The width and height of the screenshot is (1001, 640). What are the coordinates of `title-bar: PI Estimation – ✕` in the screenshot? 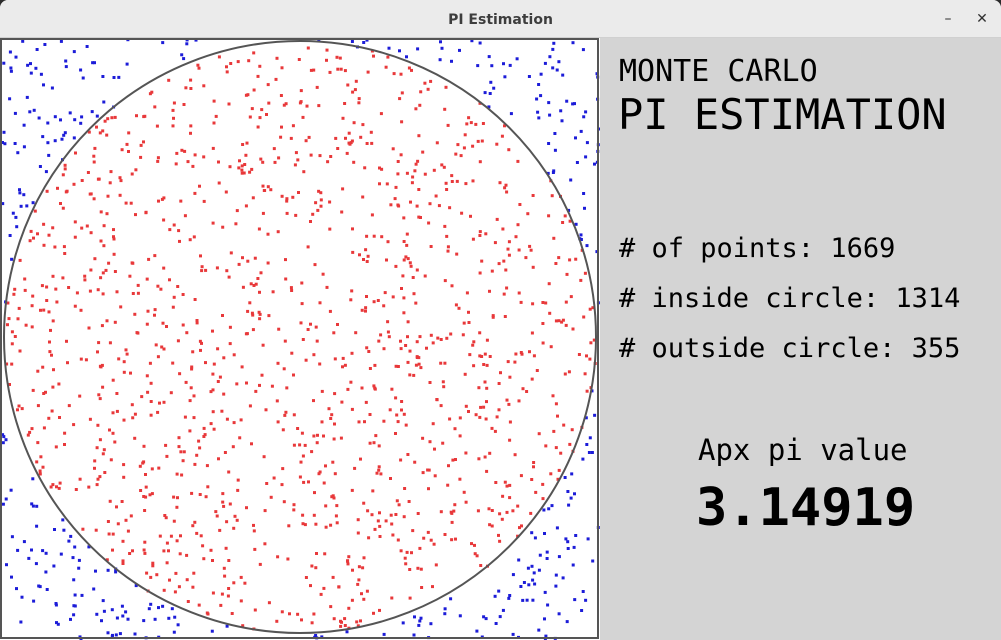 It's located at (500, 19).